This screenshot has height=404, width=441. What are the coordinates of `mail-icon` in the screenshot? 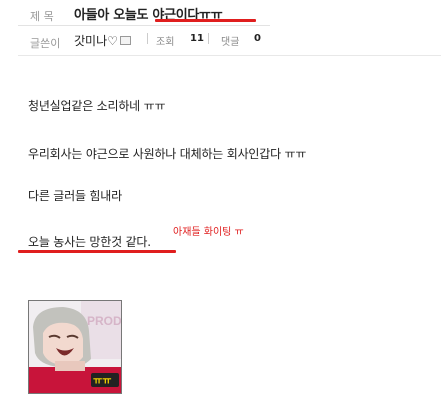 It's located at (125, 40).